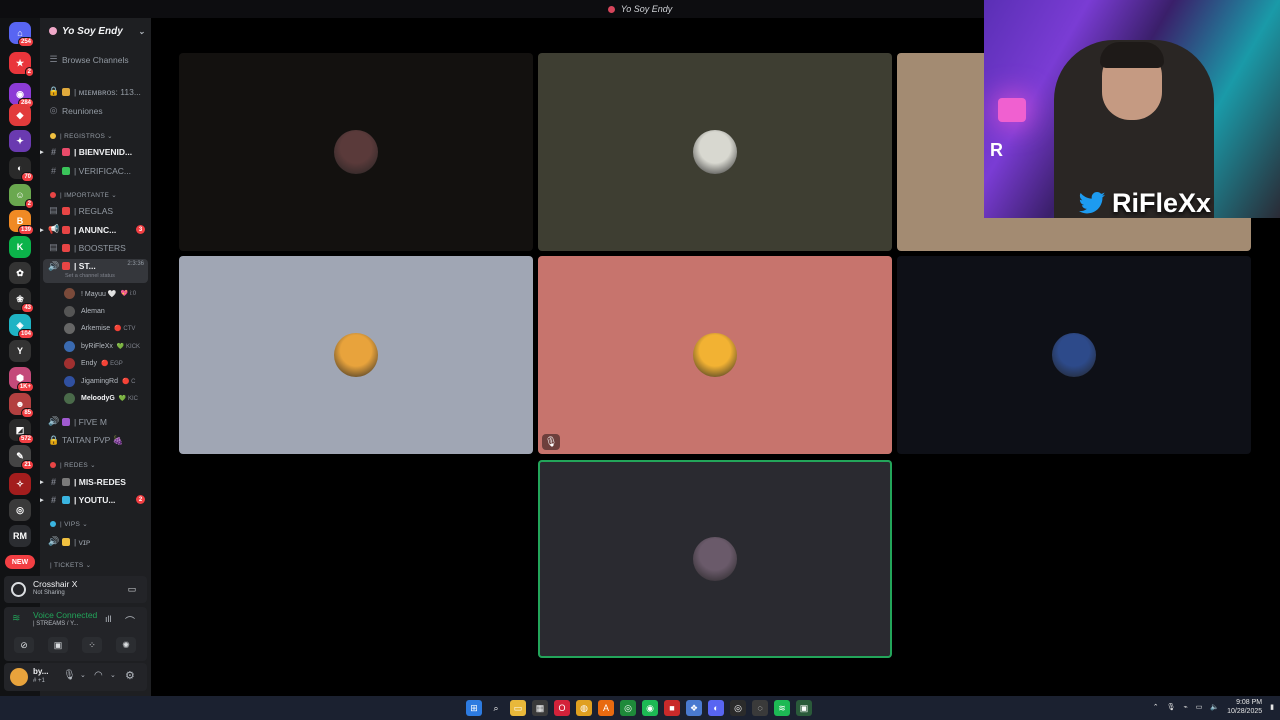 Image resolution: width=1280 pixels, height=720 pixels. Describe the element at coordinates (24, 645) in the screenshot. I see `camera-off-icon: ⊘` at that location.